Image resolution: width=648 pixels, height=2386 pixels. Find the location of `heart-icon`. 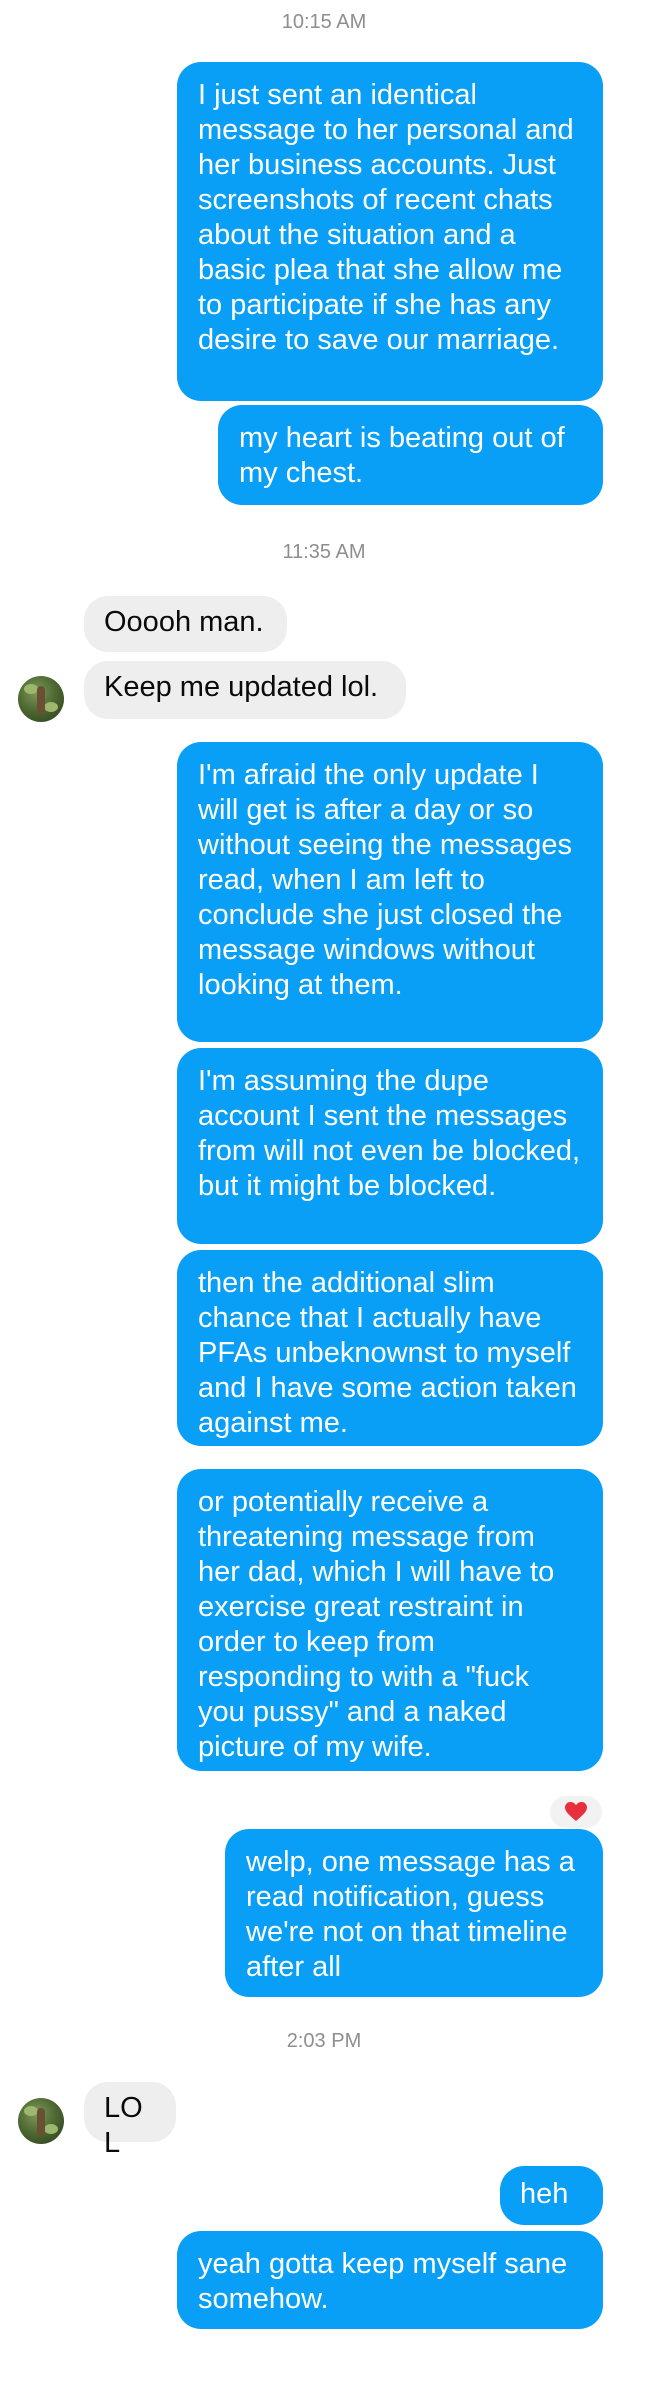

heart-icon is located at coordinates (576, 1811).